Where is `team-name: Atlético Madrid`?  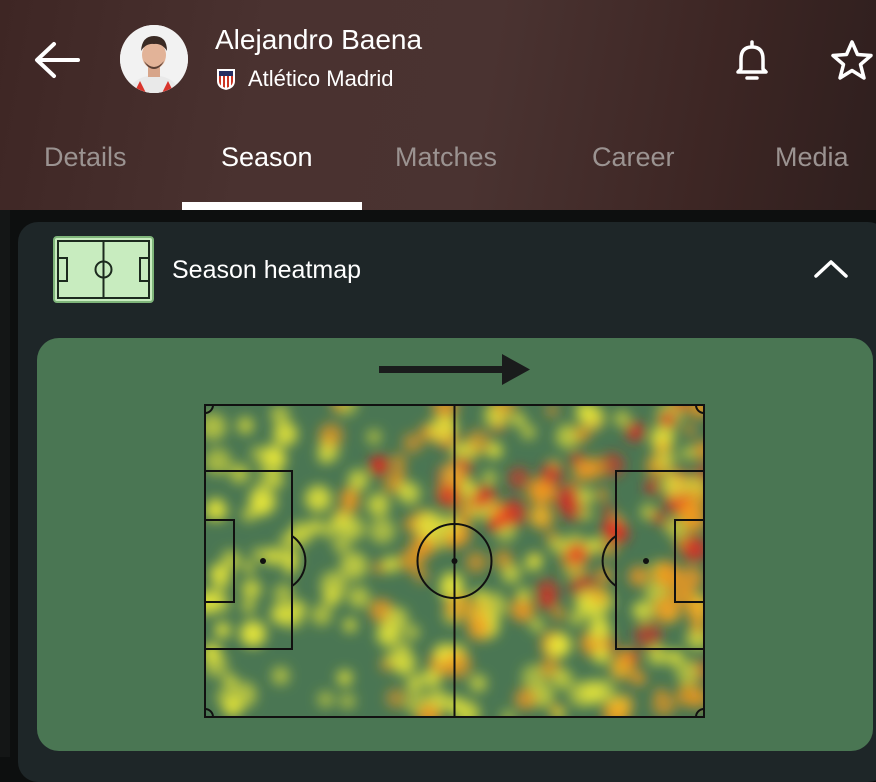 team-name: Atlético Madrid is located at coordinates (321, 78).